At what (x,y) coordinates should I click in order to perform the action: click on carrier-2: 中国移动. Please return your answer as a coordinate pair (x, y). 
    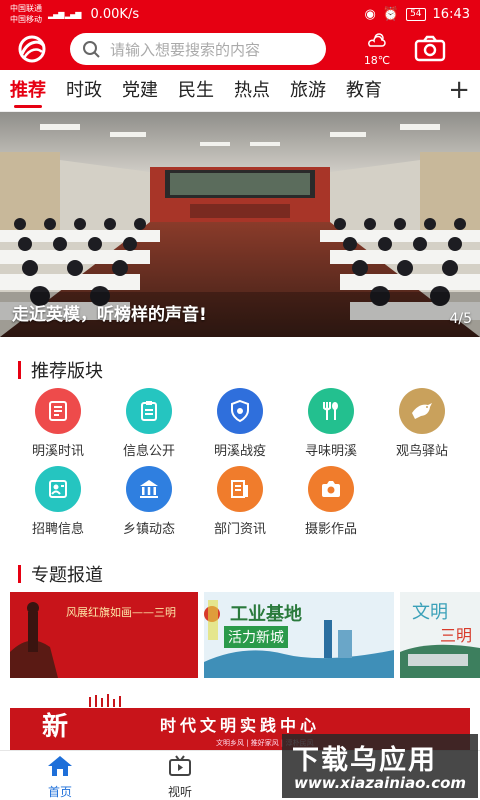
    Looking at the image, I should click on (26, 19).